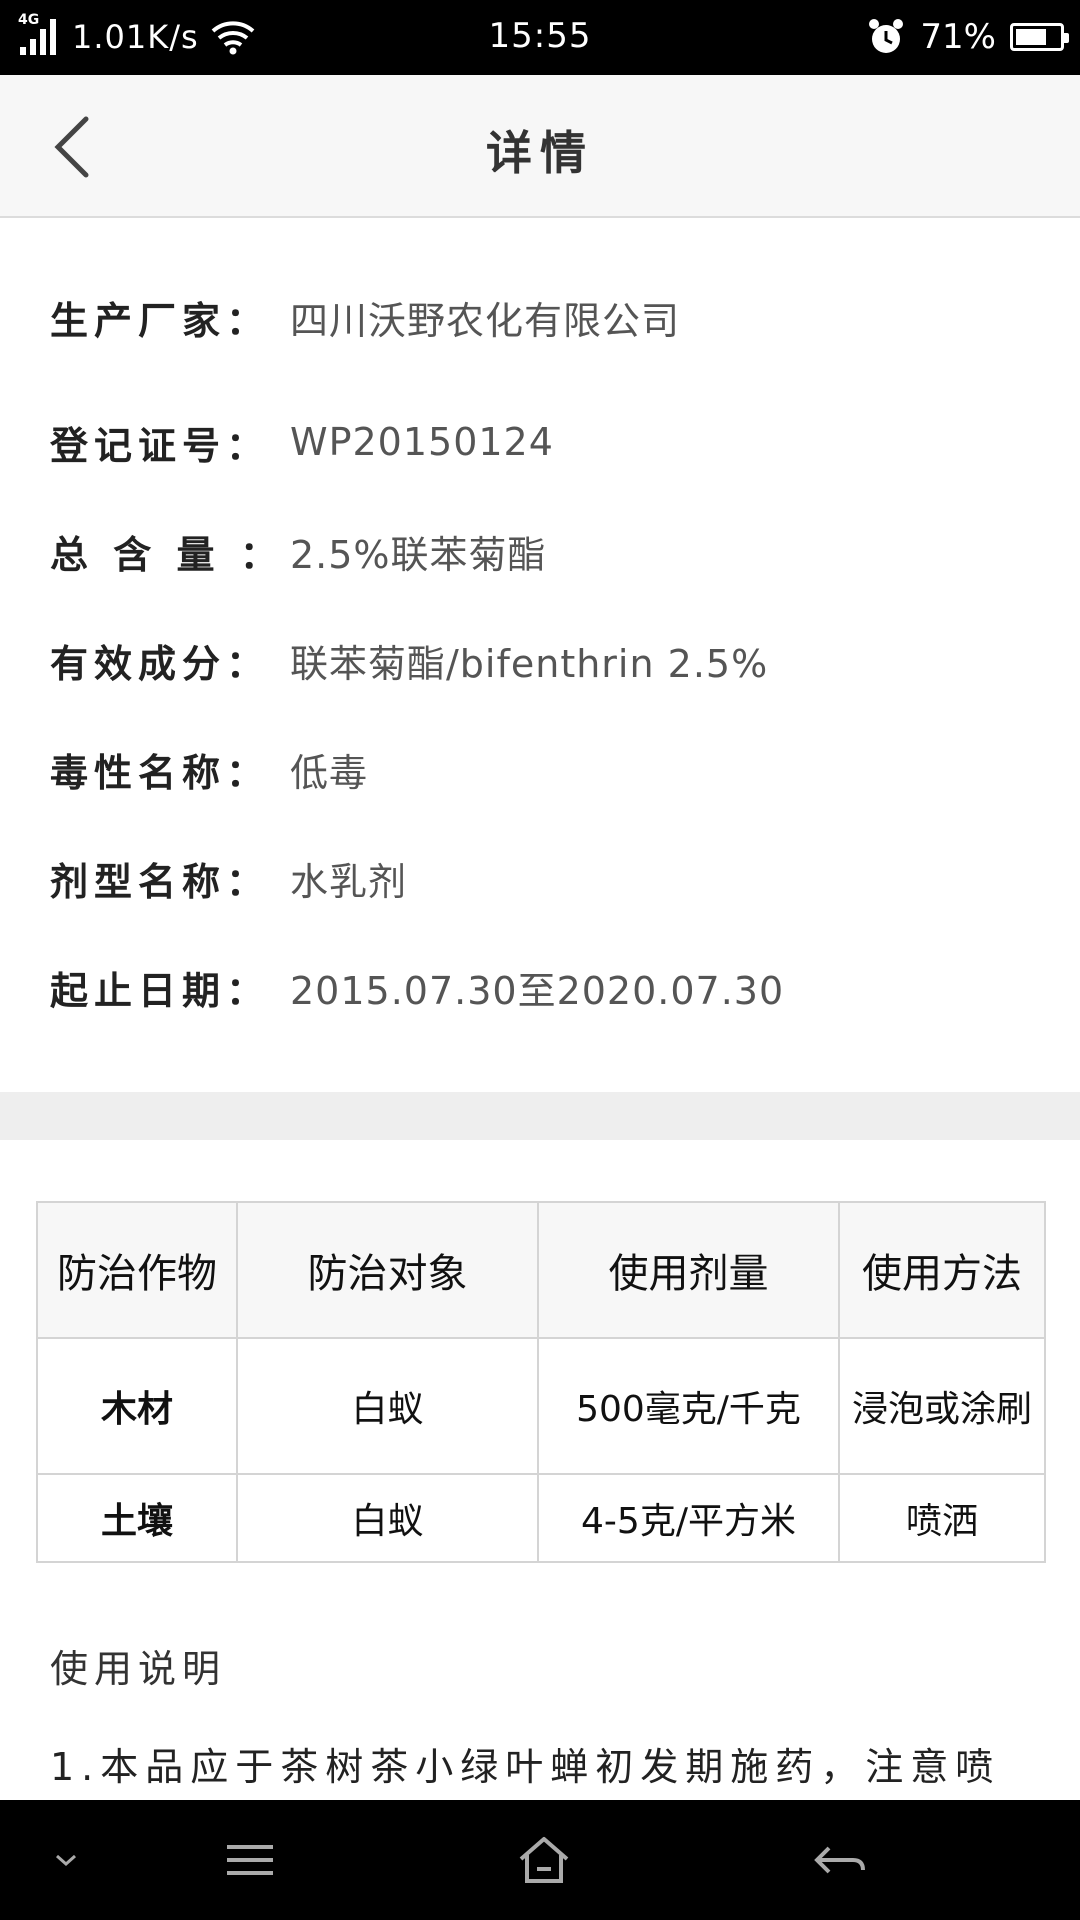 The height and width of the screenshot is (1920, 1080). What do you see at coordinates (942, 1270) in the screenshot?
I see `header-method: 使用方法` at bounding box center [942, 1270].